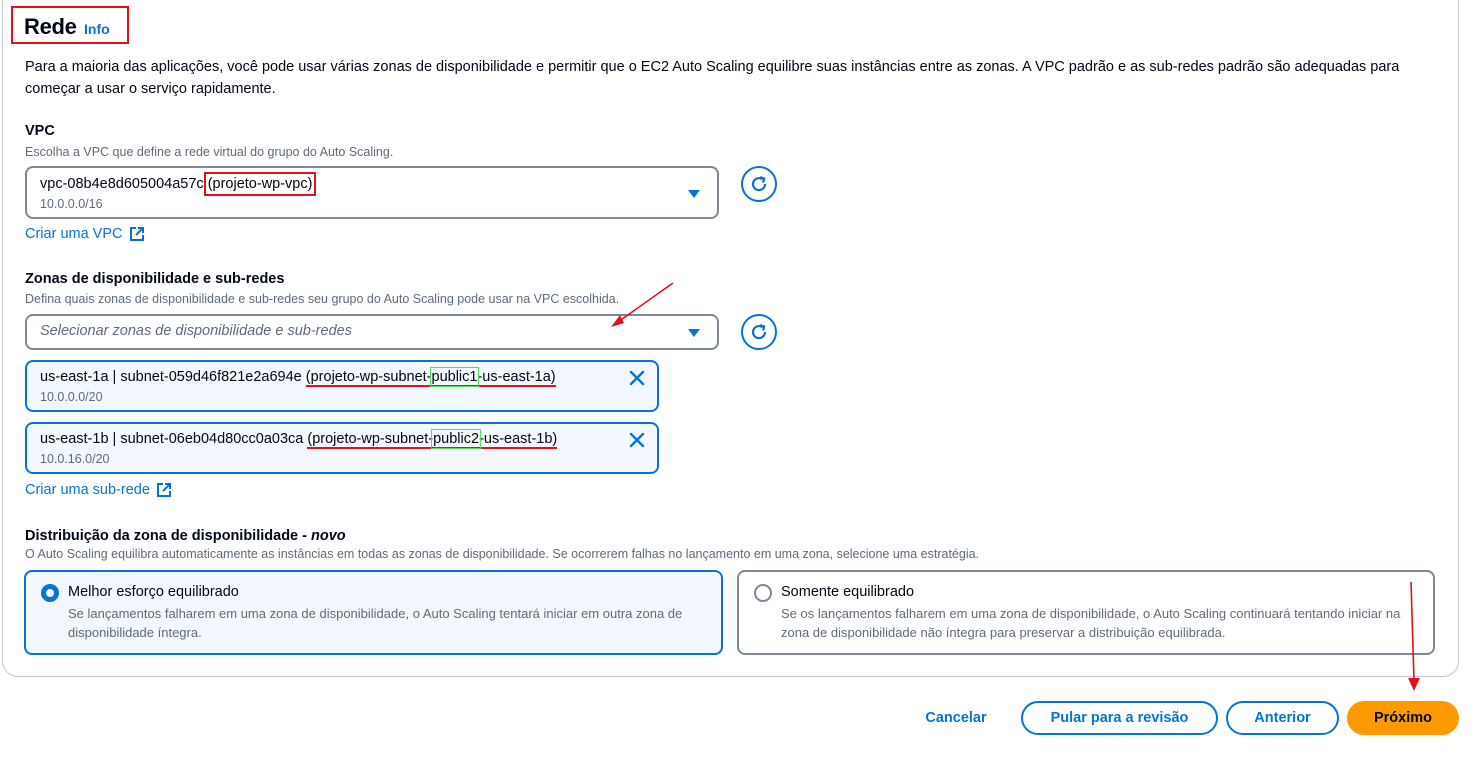 The height and width of the screenshot is (761, 1477). What do you see at coordinates (71, 397) in the screenshot?
I see `subnet-cidr: 10.0.0.0/20` at bounding box center [71, 397].